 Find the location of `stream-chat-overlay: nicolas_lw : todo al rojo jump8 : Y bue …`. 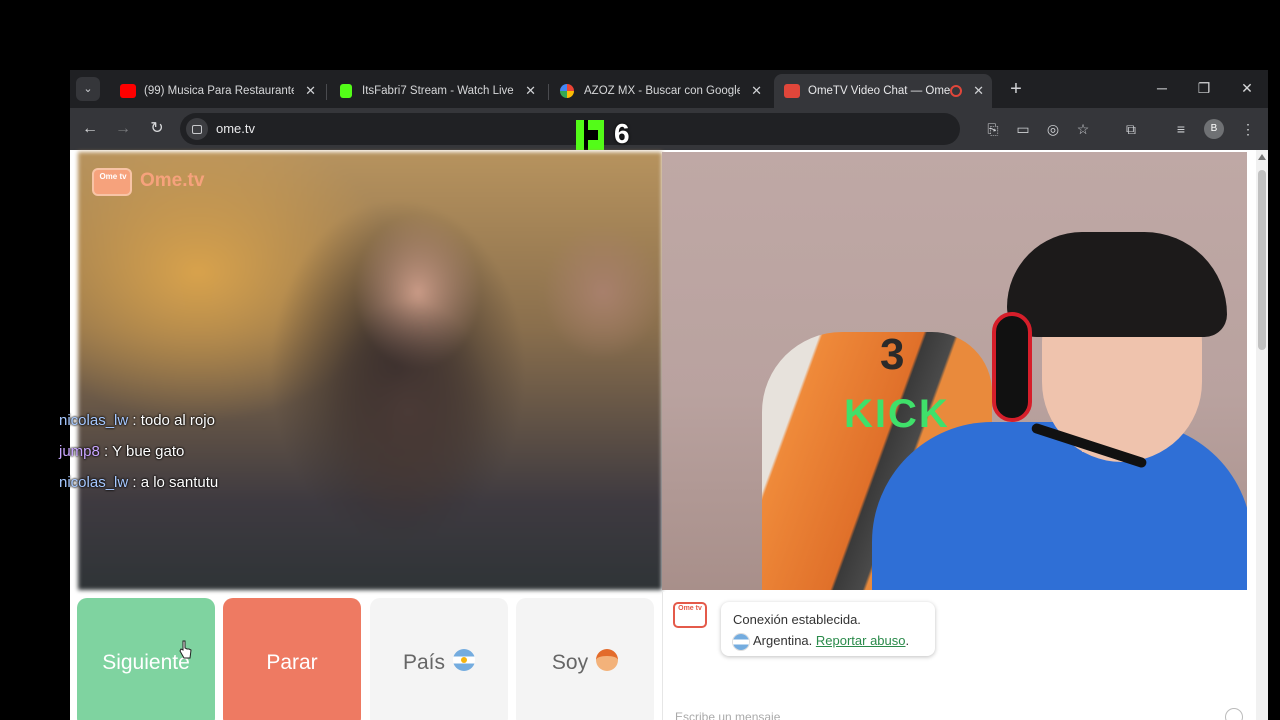

stream-chat-overlay: nicolas_lw : todo al rojo jump8 : Y bue … is located at coordinates (219, 458).